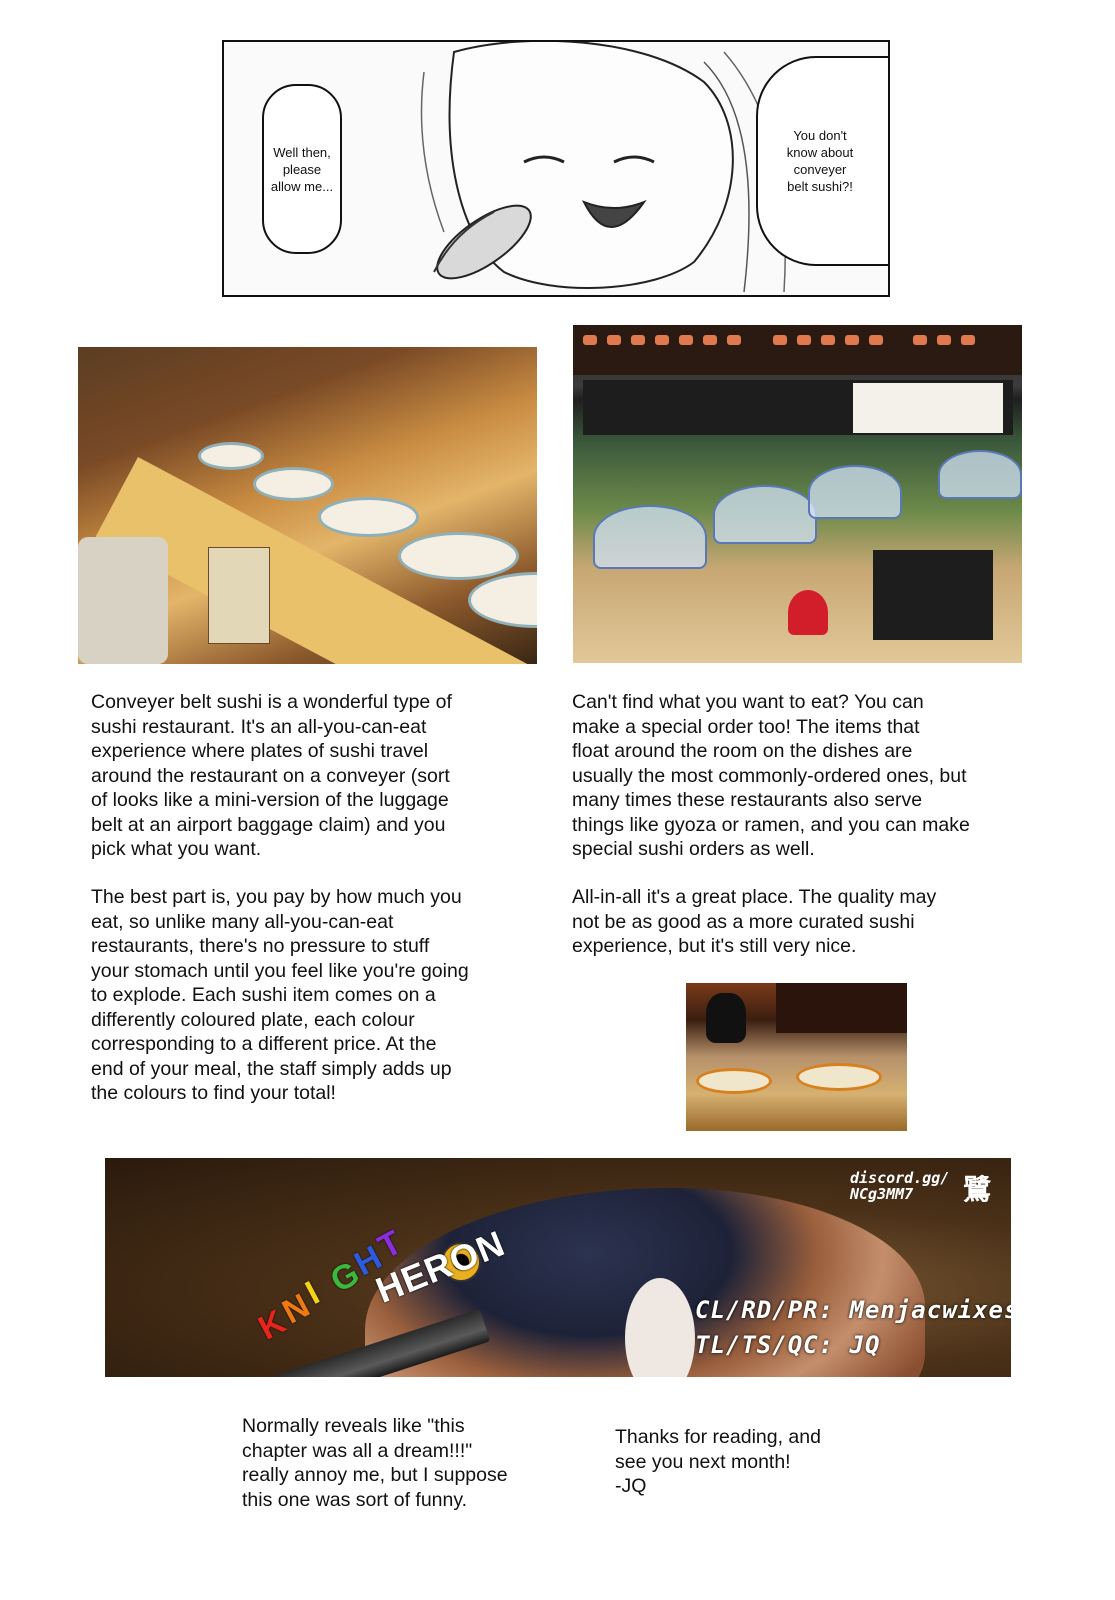 The height and width of the screenshot is (1600, 1115). I want to click on dispenser-machine, so click(933, 595).